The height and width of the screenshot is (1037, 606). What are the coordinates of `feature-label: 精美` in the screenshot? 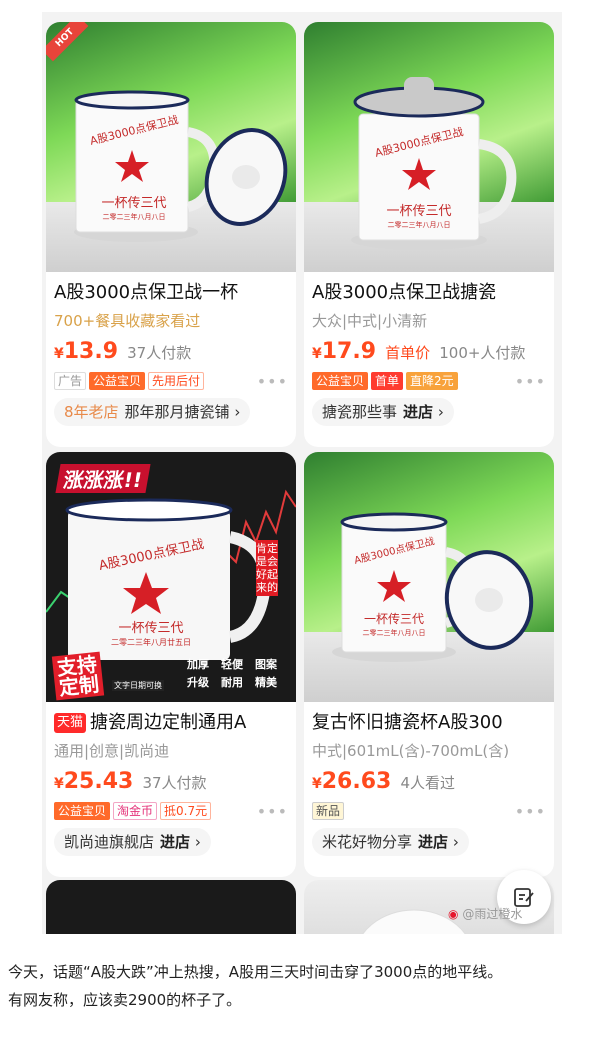 It's located at (266, 682).